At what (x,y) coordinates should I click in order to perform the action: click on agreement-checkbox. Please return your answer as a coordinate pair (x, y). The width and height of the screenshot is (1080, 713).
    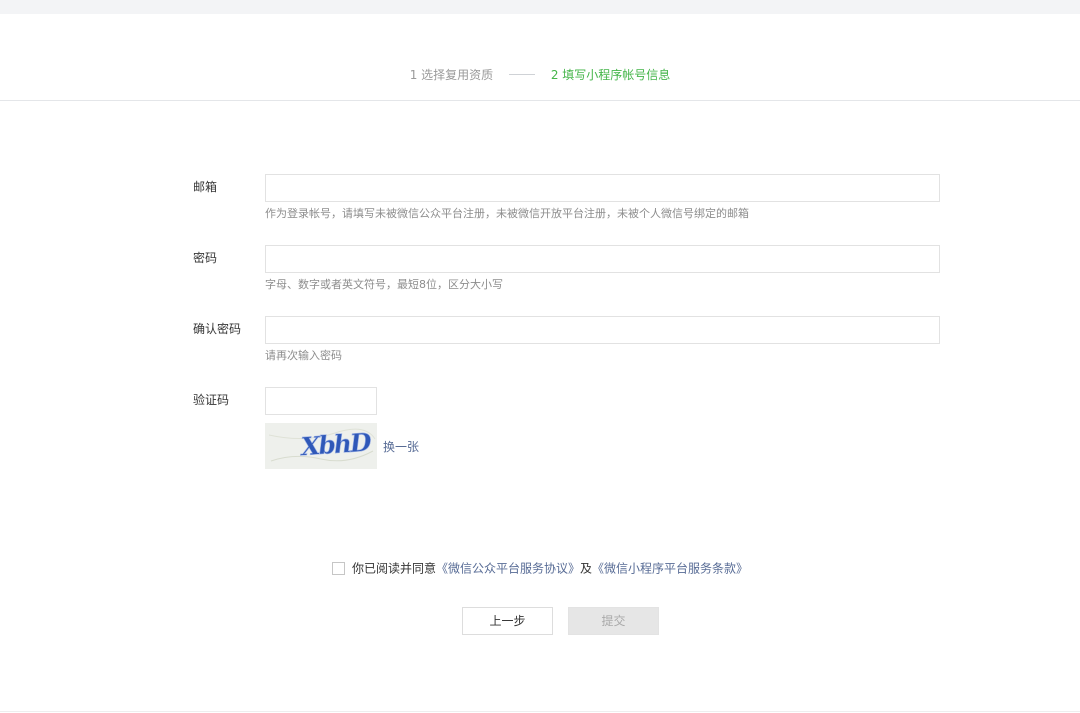
    Looking at the image, I should click on (338, 568).